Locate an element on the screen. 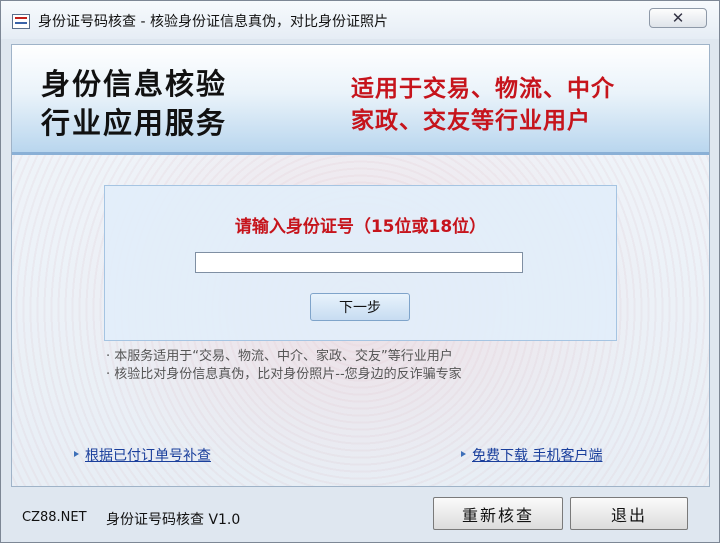  service-note: · 本服务适用于“交易、物流、中介、家政、交友”等行业用户 is located at coordinates (279, 356).